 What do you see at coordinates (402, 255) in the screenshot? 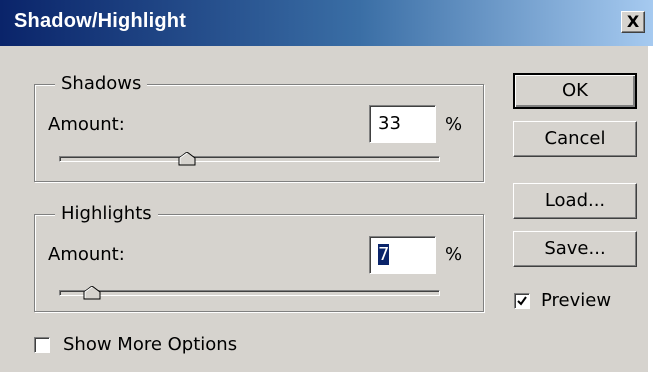
I see `highlights-amount-input: 7` at bounding box center [402, 255].